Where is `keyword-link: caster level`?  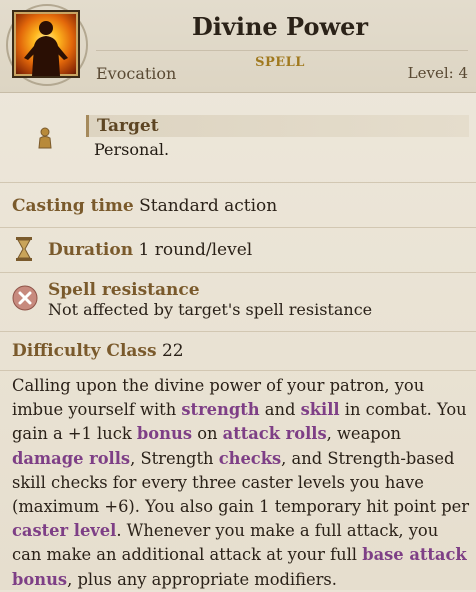 keyword-link: caster level is located at coordinates (64, 530).